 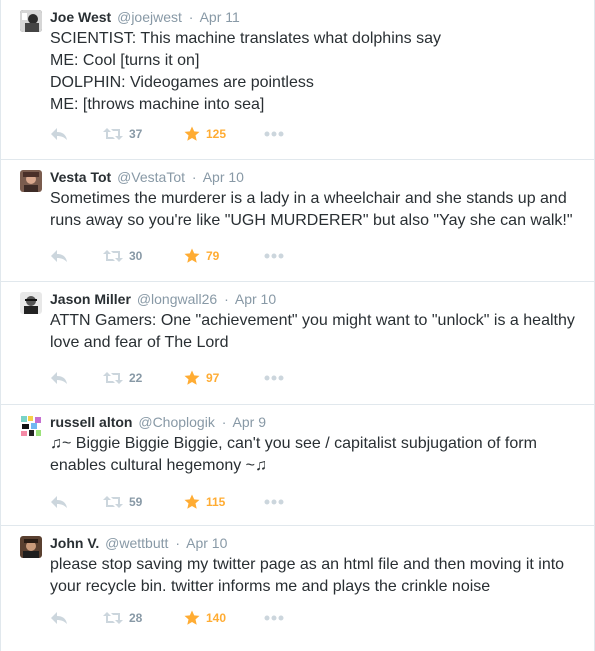 I want to click on retweet-button: 30, so click(x=122, y=256).